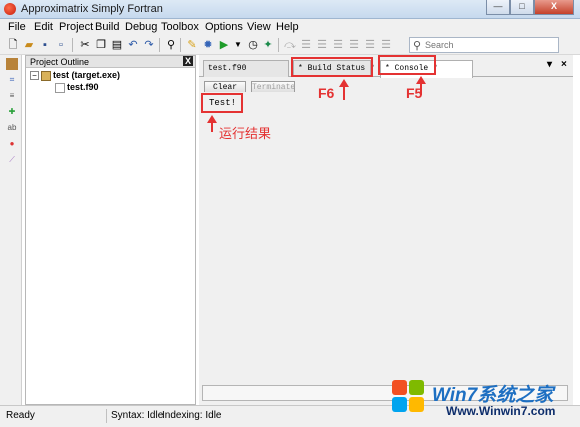  Describe the element at coordinates (43, 27) in the screenshot. I see `menu-edit: Edit` at that location.